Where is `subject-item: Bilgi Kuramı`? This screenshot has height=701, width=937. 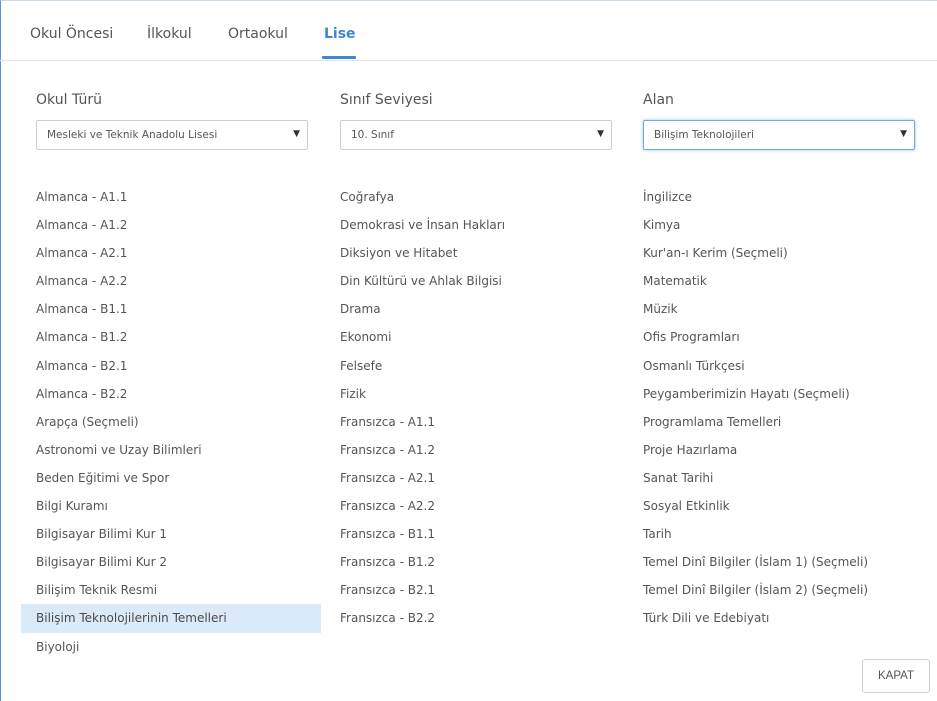
subject-item: Bilgi Kuramı is located at coordinates (171, 506).